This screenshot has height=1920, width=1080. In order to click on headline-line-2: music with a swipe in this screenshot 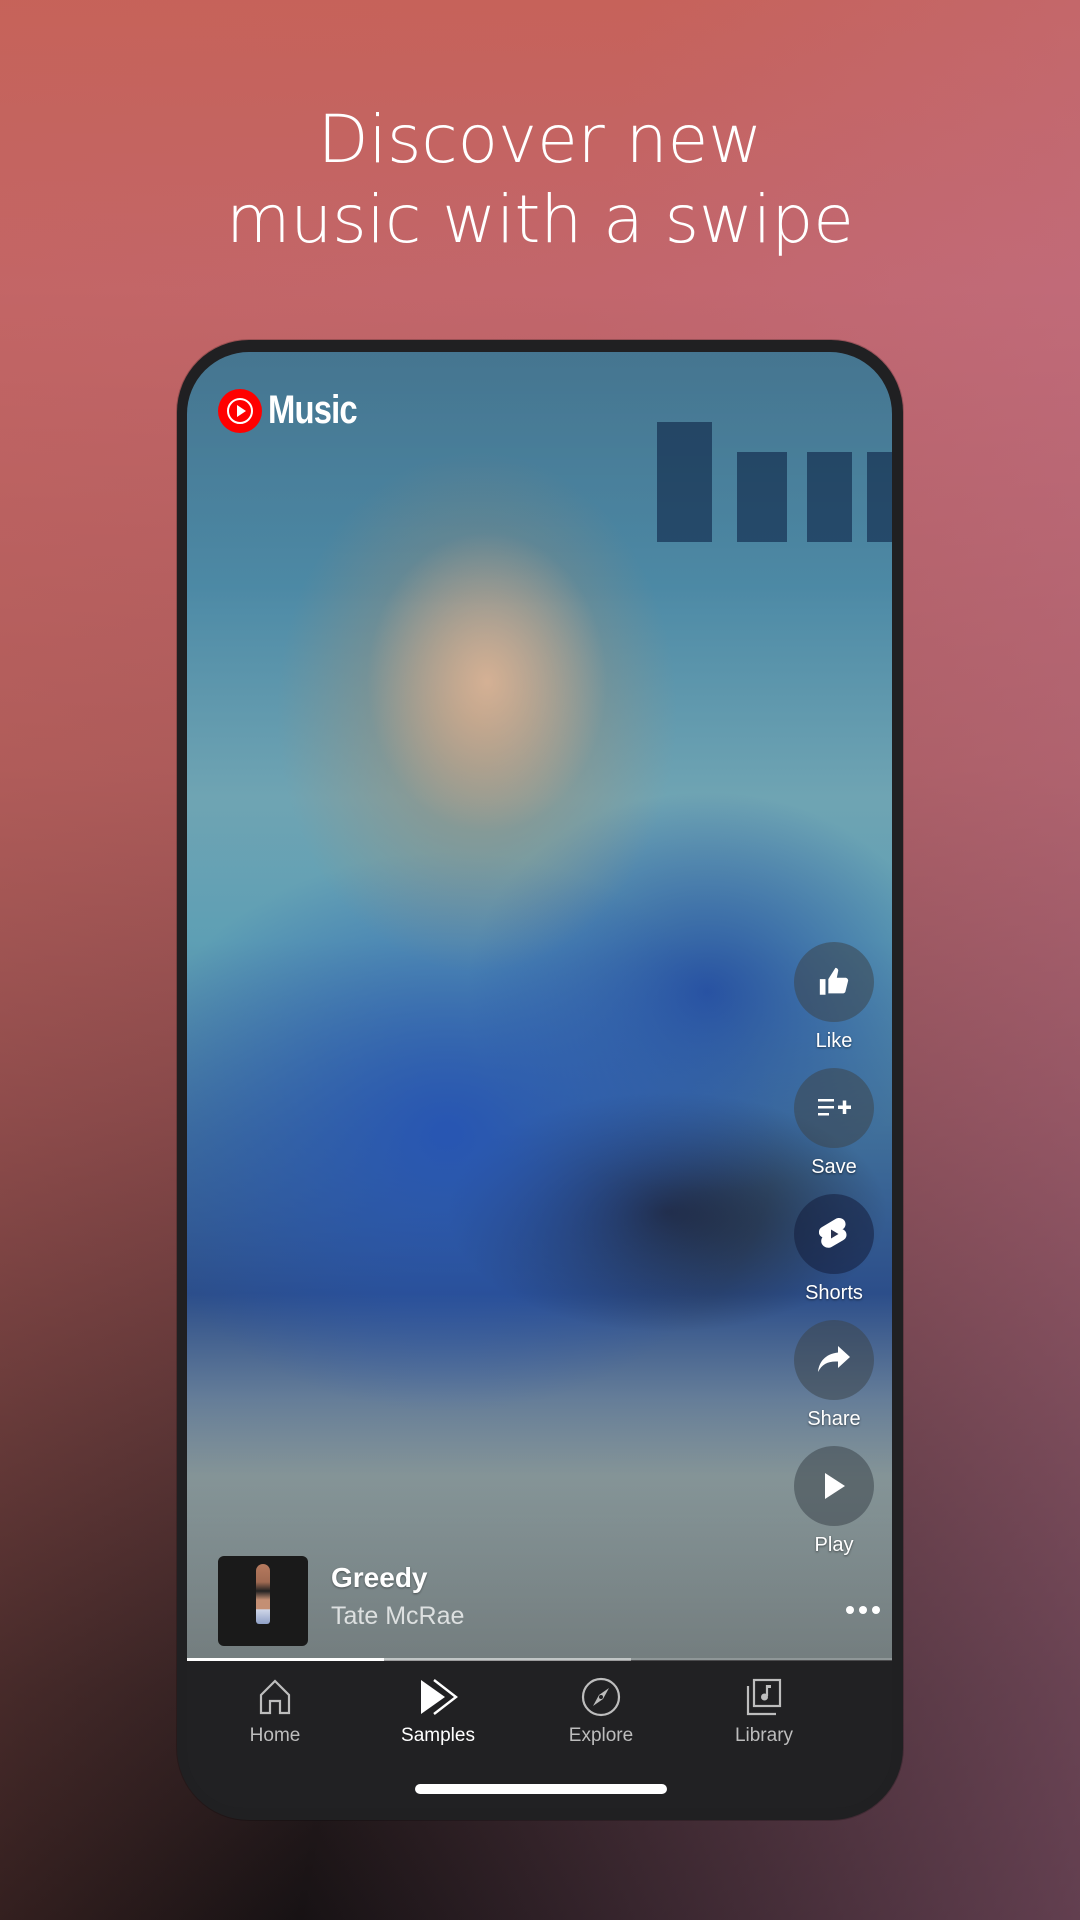, I will do `click(540, 219)`.